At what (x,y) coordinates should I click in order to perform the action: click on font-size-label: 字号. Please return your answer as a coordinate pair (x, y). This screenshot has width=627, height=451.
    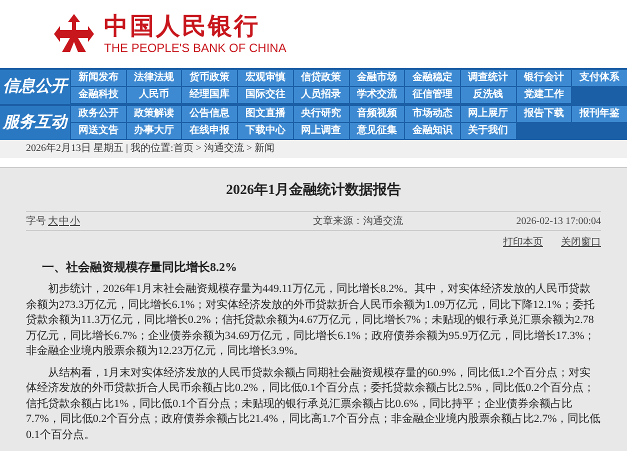
    Looking at the image, I should click on (36, 221).